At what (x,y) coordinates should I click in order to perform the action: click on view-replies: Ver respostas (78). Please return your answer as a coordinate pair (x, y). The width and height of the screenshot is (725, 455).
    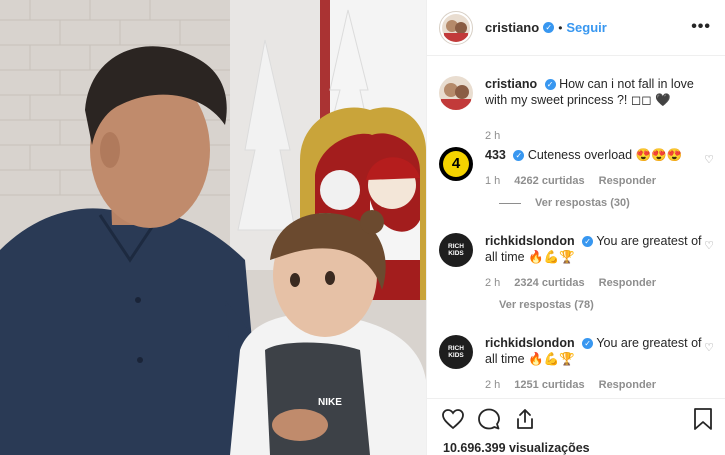
    Looking at the image, I should click on (606, 305).